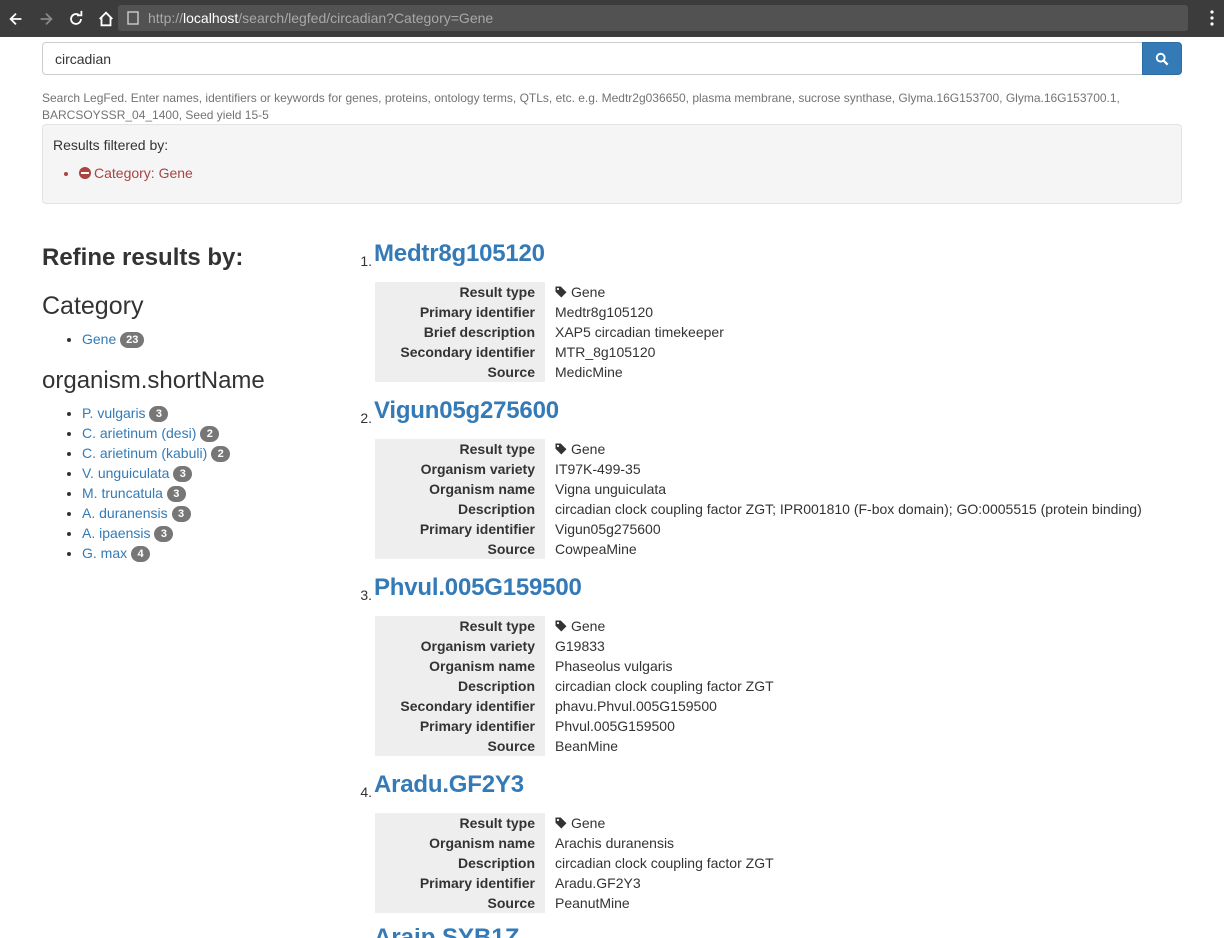 The width and height of the screenshot is (1224, 938). I want to click on result-title-link: Phvul.005G159500, so click(478, 588).